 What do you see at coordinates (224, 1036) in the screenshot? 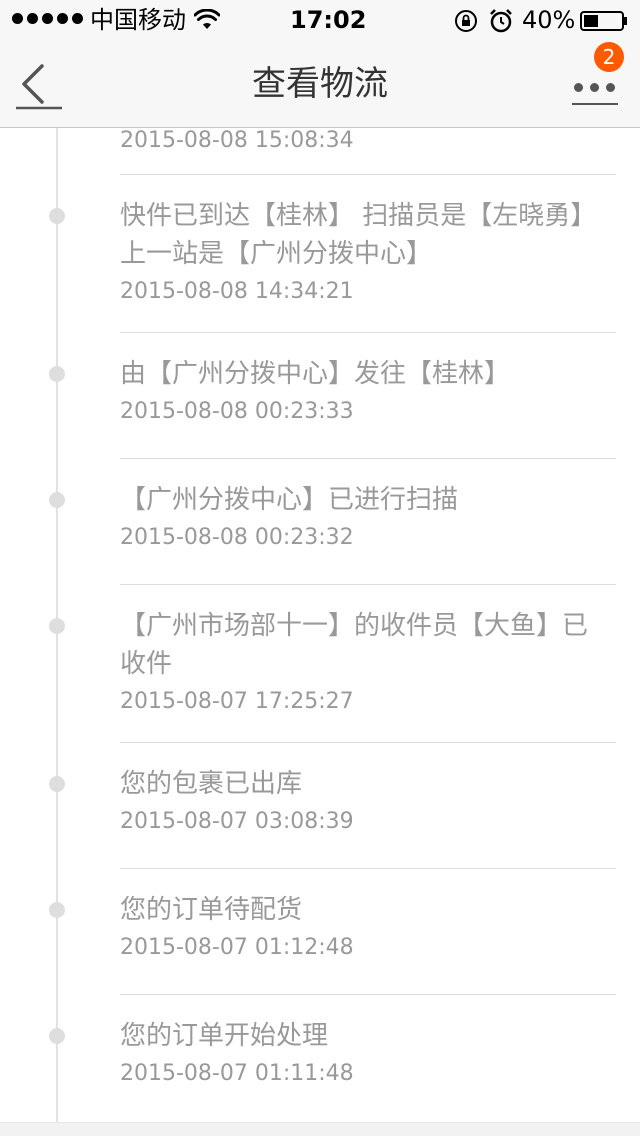
I see `entry-message: 您的订单开始处理` at bounding box center [224, 1036].